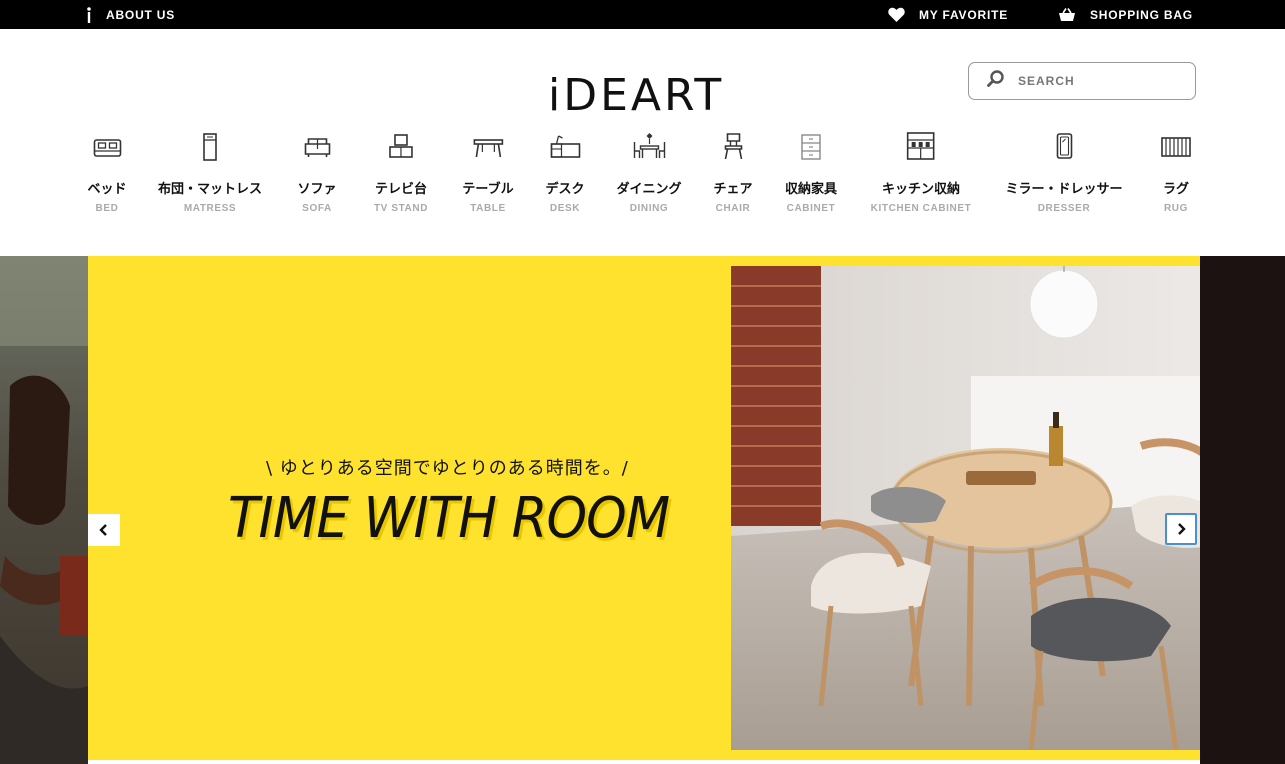 This screenshot has height=764, width=1285. What do you see at coordinates (733, 208) in the screenshot?
I see `category-chair-en: CHAIR` at bounding box center [733, 208].